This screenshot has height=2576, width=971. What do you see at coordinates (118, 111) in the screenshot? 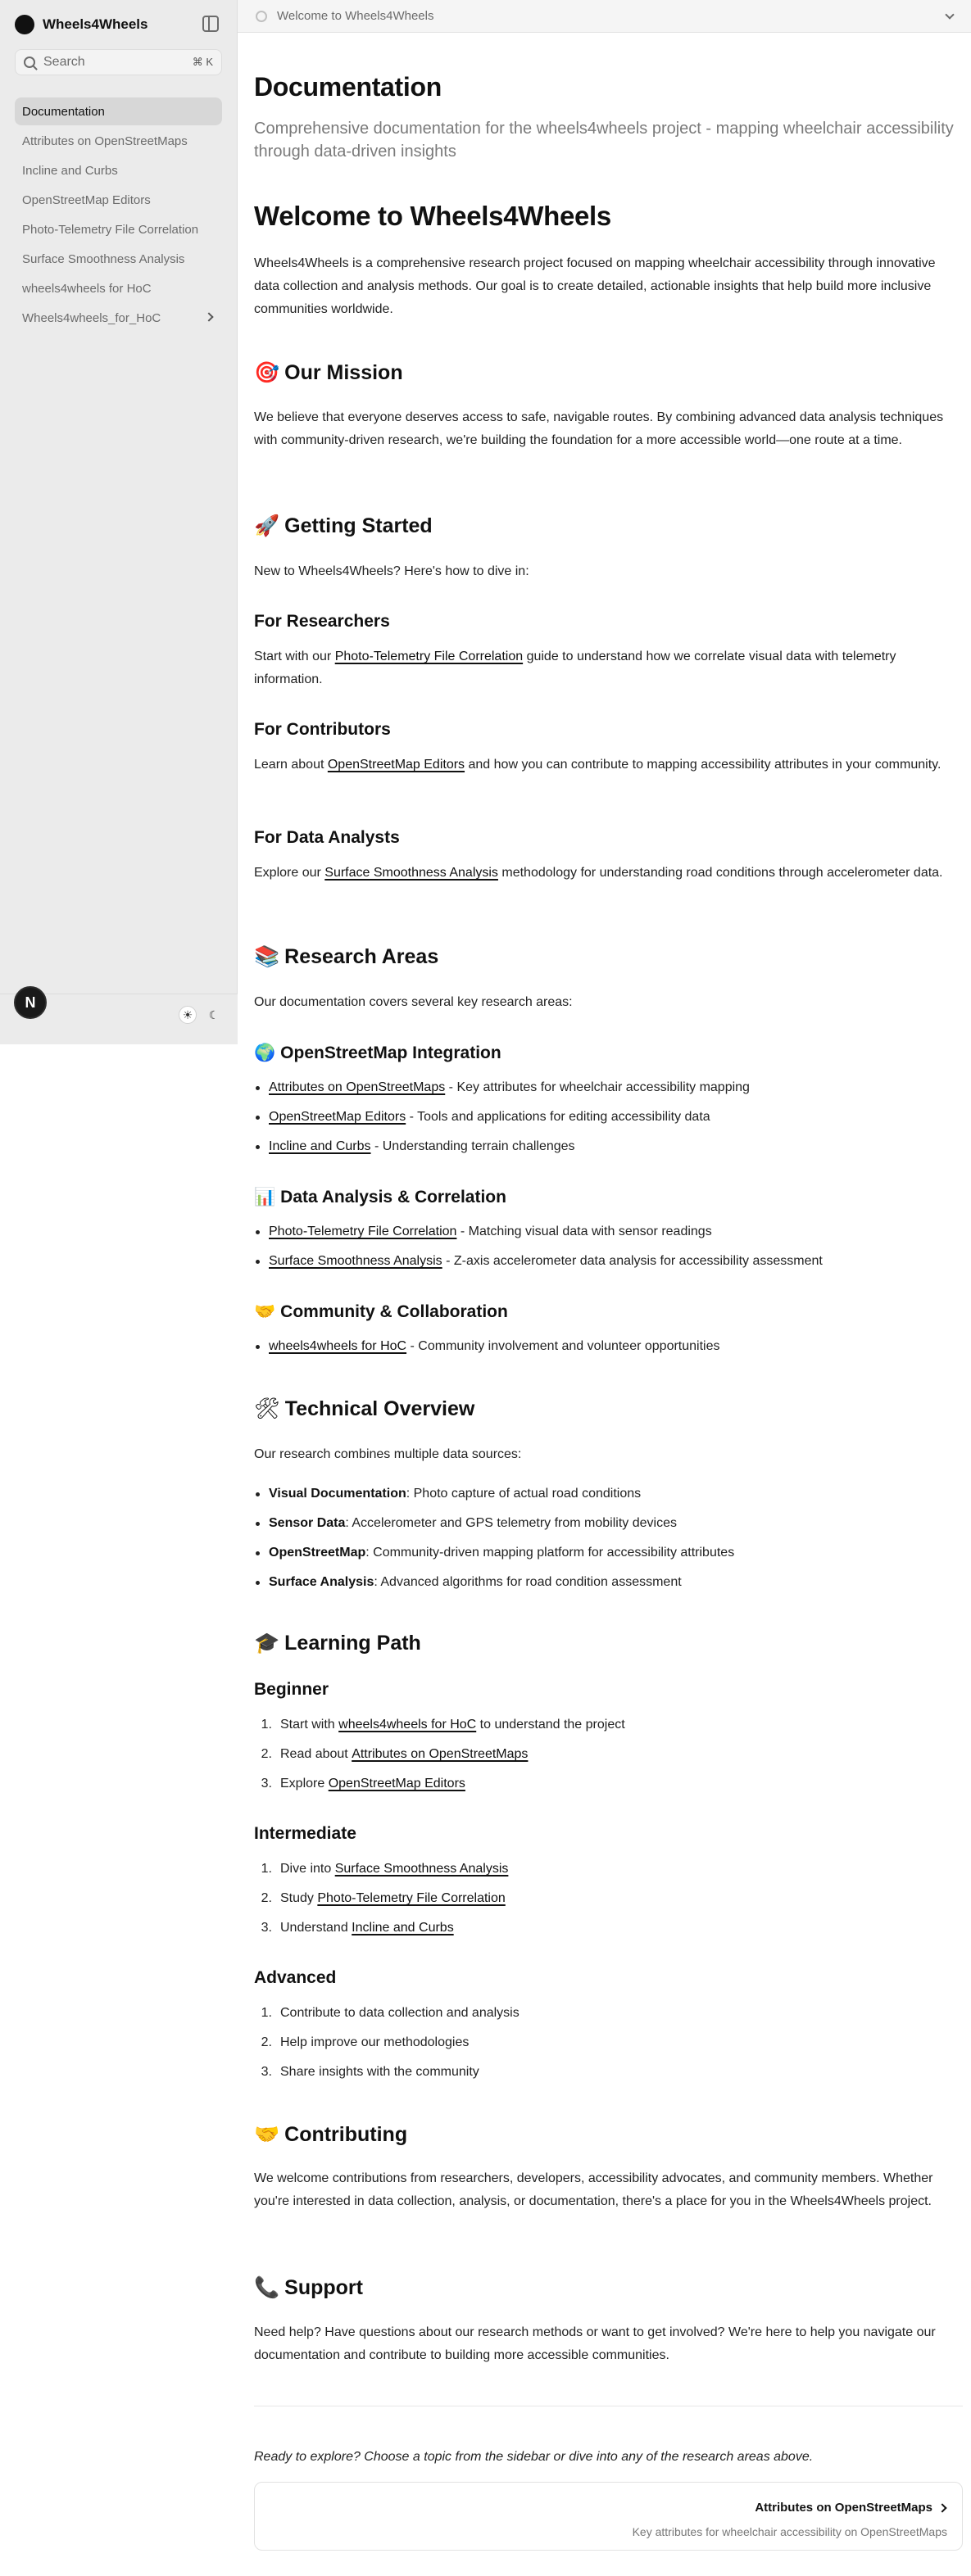
I see `sidebar-item-documentation: Documentation` at bounding box center [118, 111].